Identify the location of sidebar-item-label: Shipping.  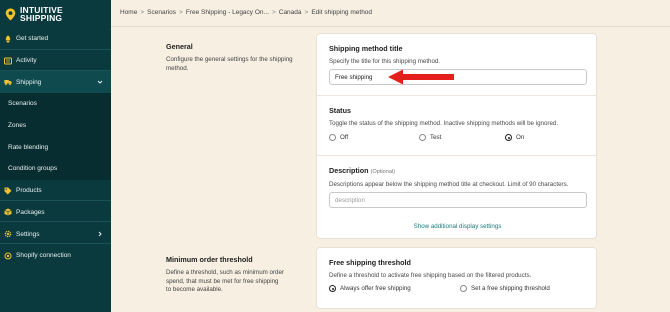
(29, 82).